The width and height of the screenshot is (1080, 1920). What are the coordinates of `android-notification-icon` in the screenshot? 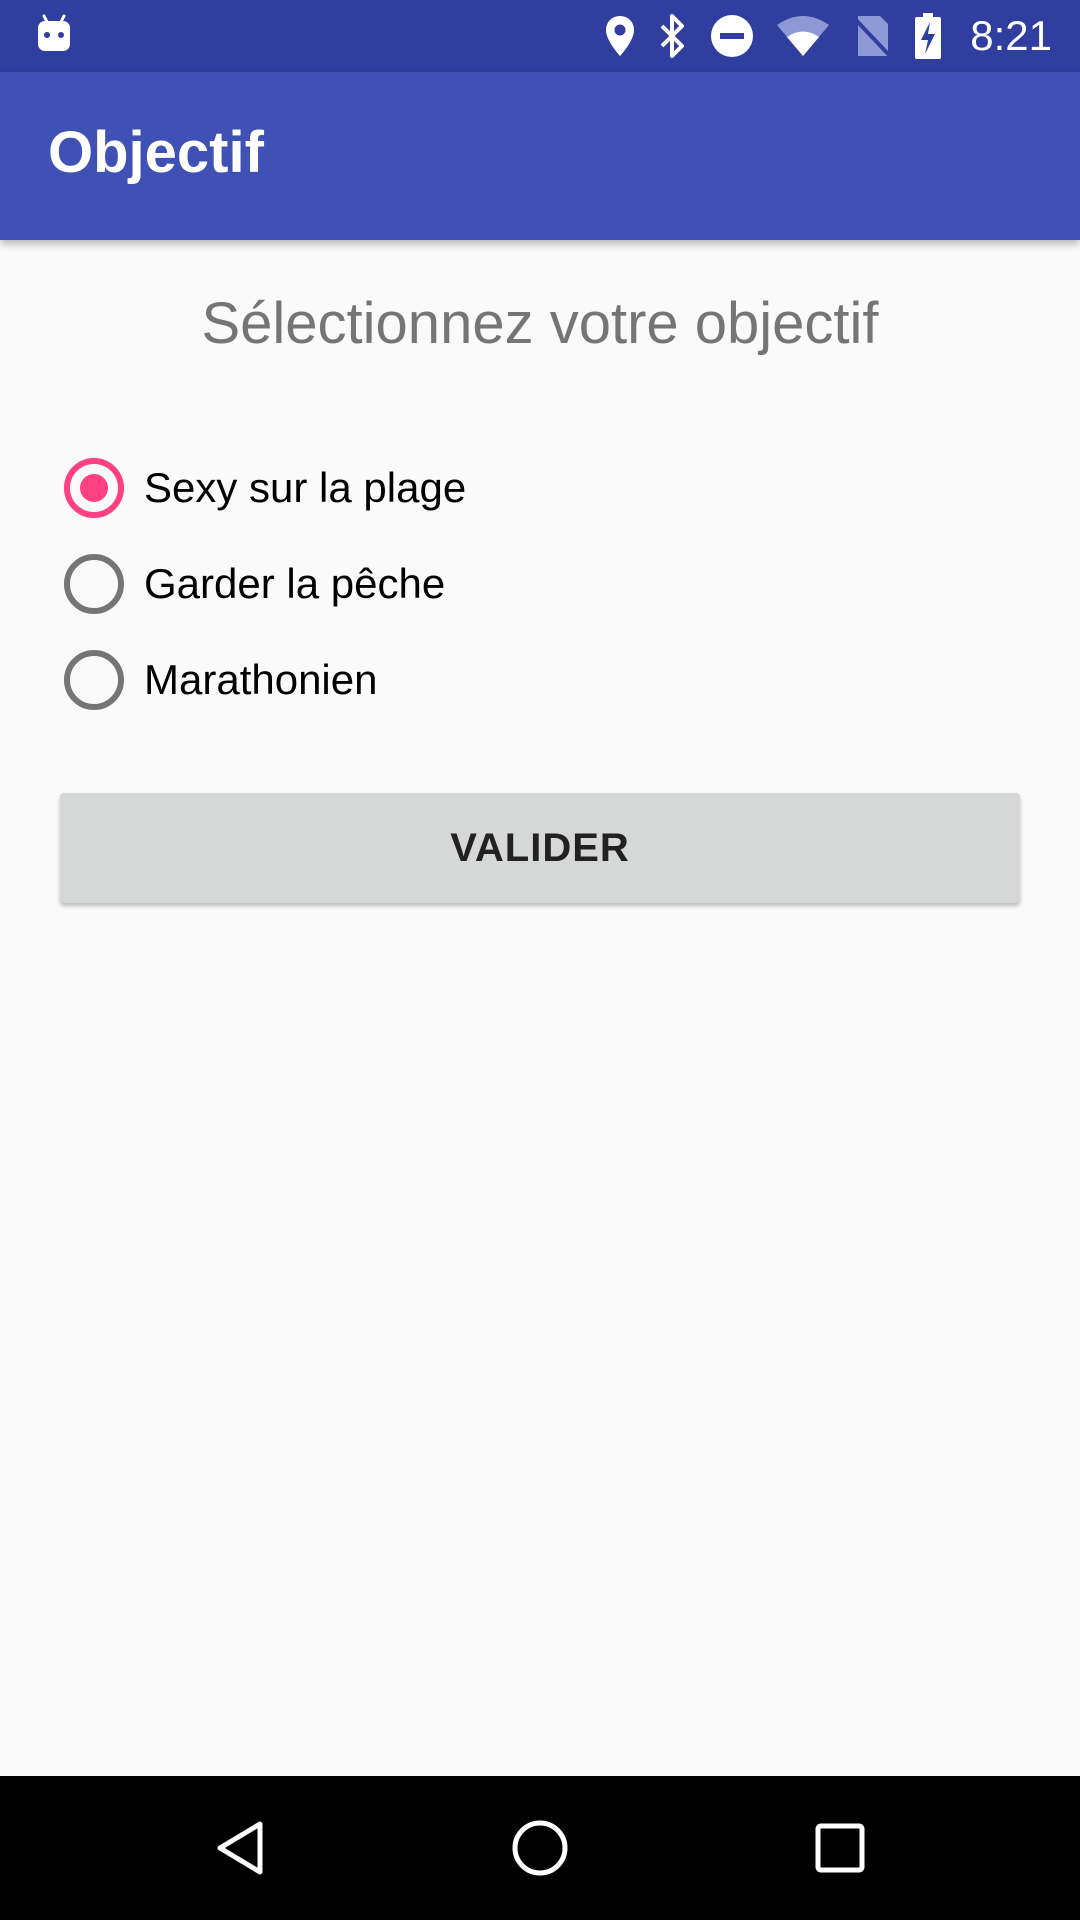 It's located at (54, 35).